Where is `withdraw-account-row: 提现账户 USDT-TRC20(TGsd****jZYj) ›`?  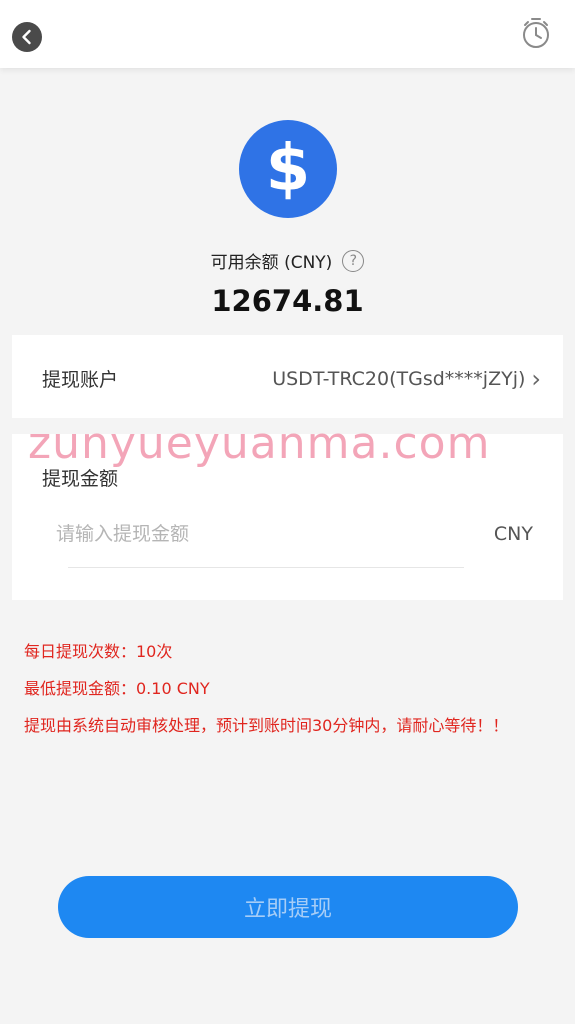
withdraw-account-row: 提现账户 USDT-TRC20(TGsd****jZYj) › is located at coordinates (287, 376).